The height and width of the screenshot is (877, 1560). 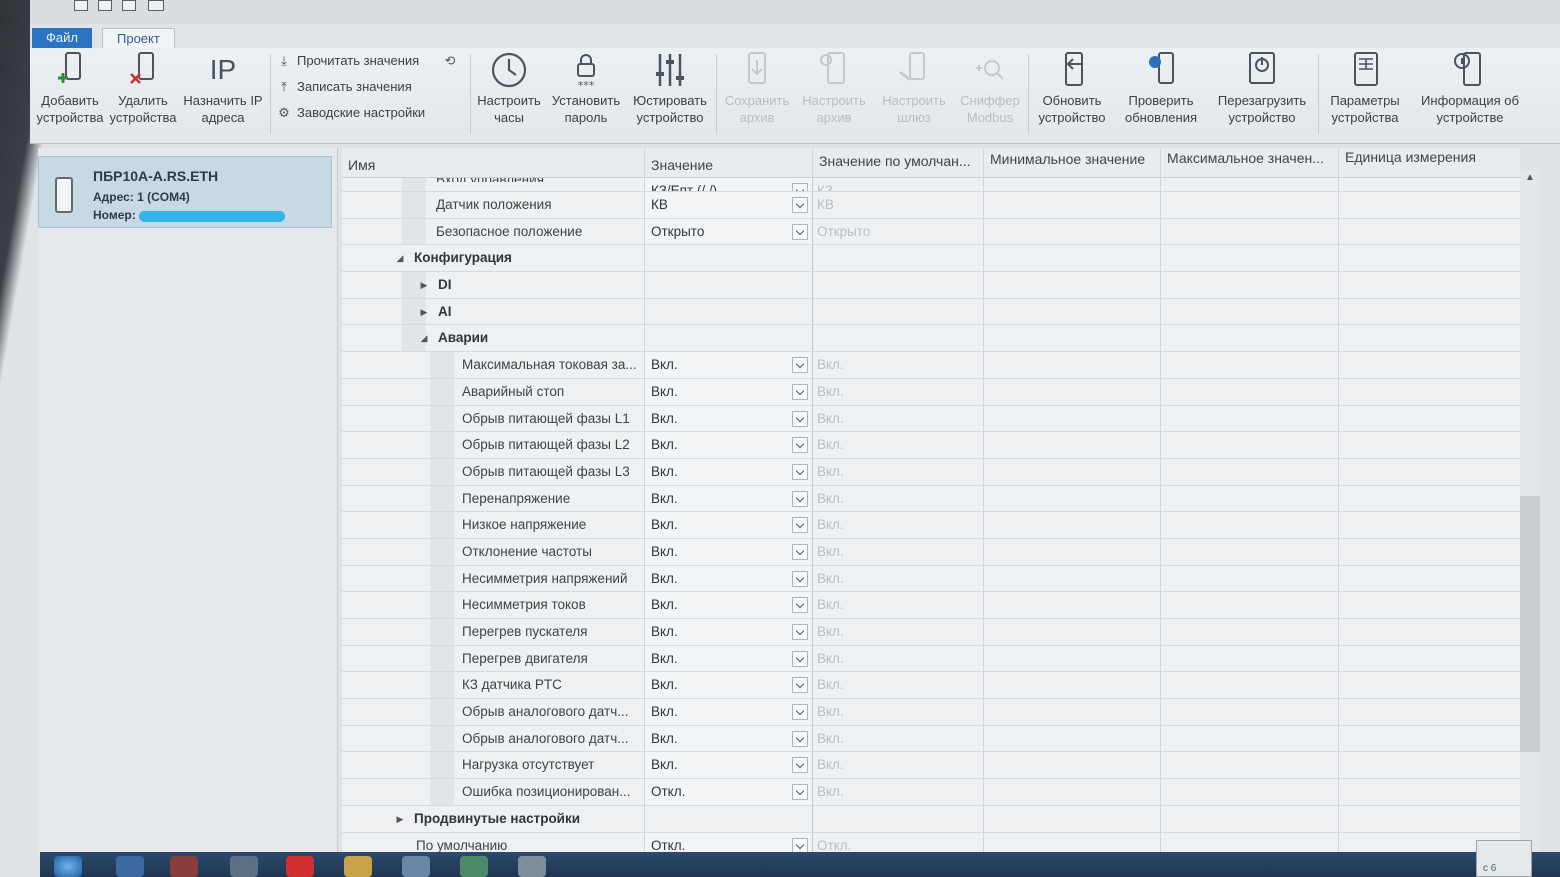 I want to click on header-unit: Единица измерения, so click(x=1429, y=163).